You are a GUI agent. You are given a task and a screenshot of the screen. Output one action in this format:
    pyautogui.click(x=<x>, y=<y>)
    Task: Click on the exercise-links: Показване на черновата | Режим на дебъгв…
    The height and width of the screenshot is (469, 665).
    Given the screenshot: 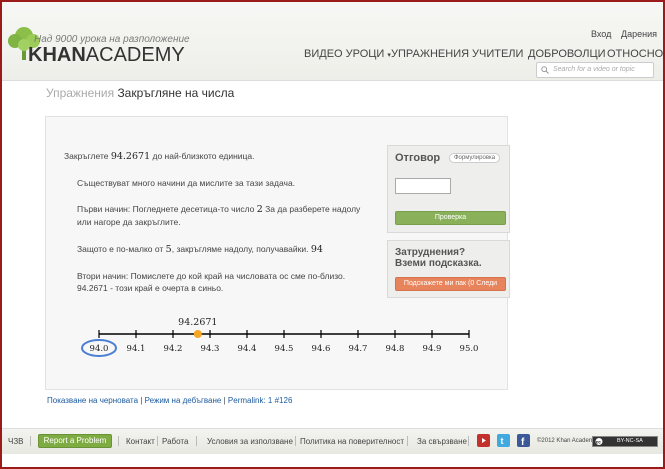 What is the action you would take?
    pyautogui.click(x=169, y=400)
    